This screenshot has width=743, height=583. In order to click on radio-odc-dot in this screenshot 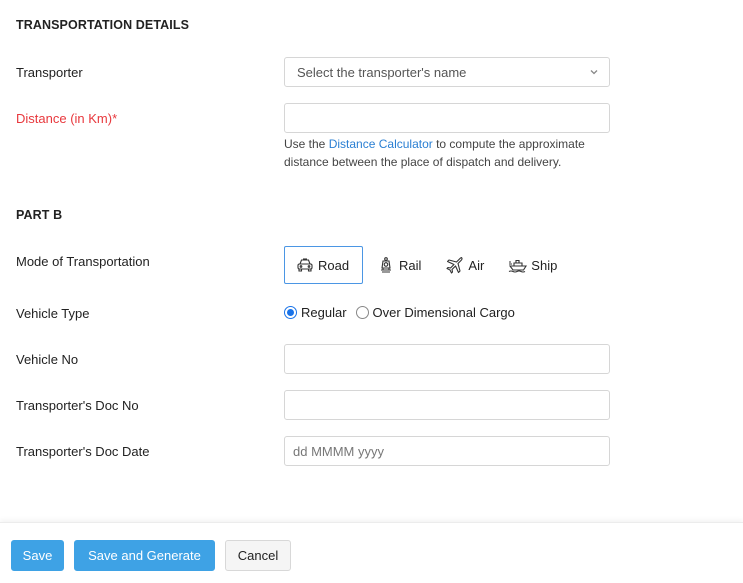, I will do `click(362, 312)`.